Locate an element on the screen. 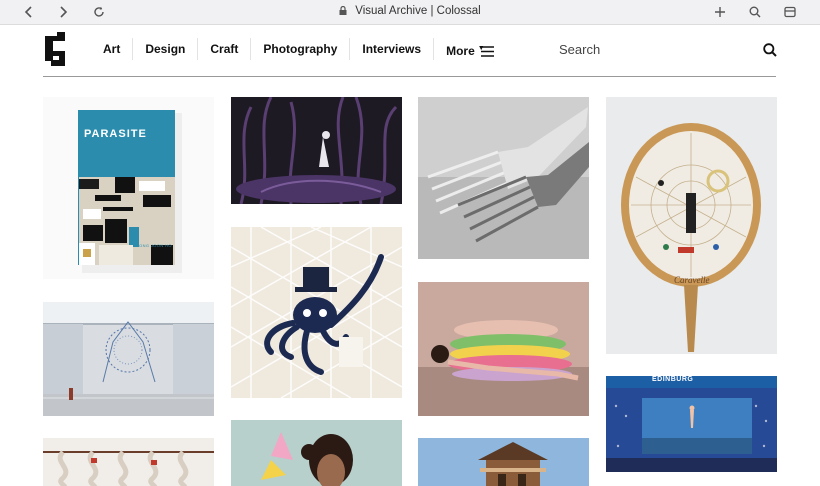  colossal-logo is located at coordinates (56, 49).